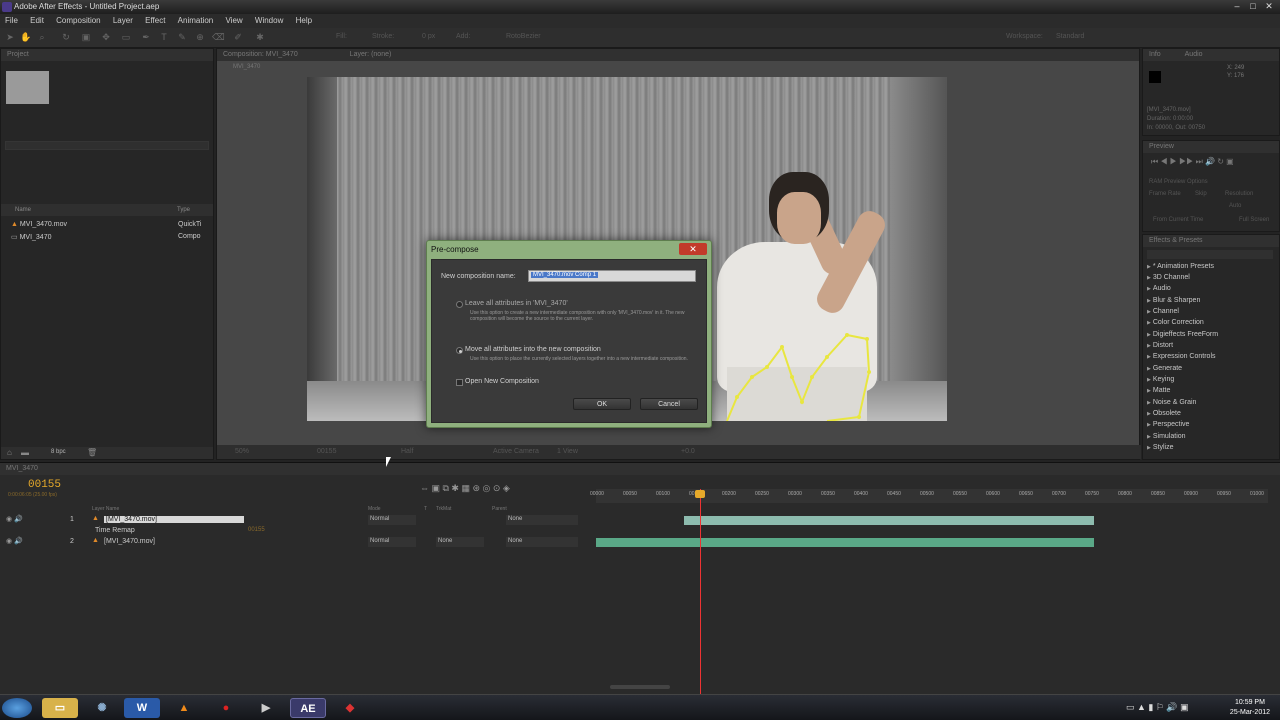 The width and height of the screenshot is (1280, 720). I want to click on zoom-select: 50%, so click(242, 451).